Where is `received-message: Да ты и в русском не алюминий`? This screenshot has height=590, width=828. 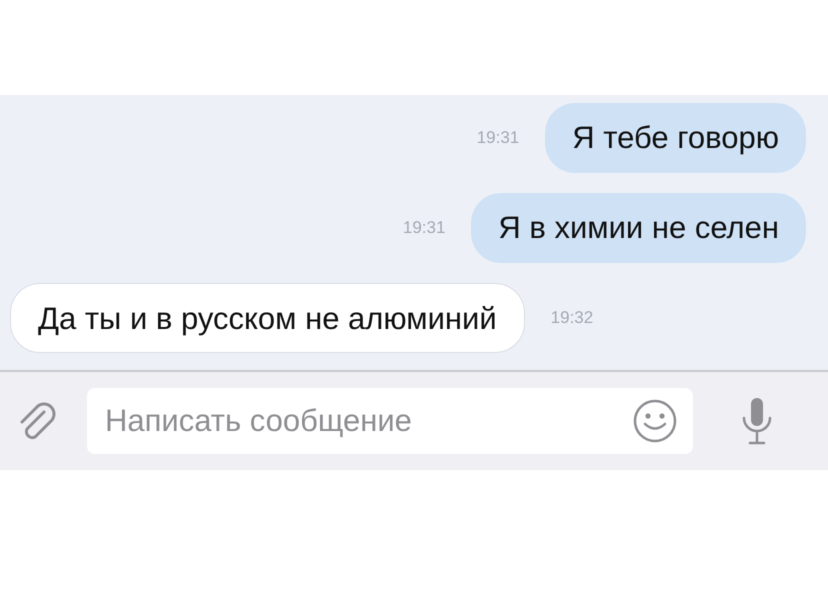
received-message: Да ты и в русском не алюминий is located at coordinates (267, 318).